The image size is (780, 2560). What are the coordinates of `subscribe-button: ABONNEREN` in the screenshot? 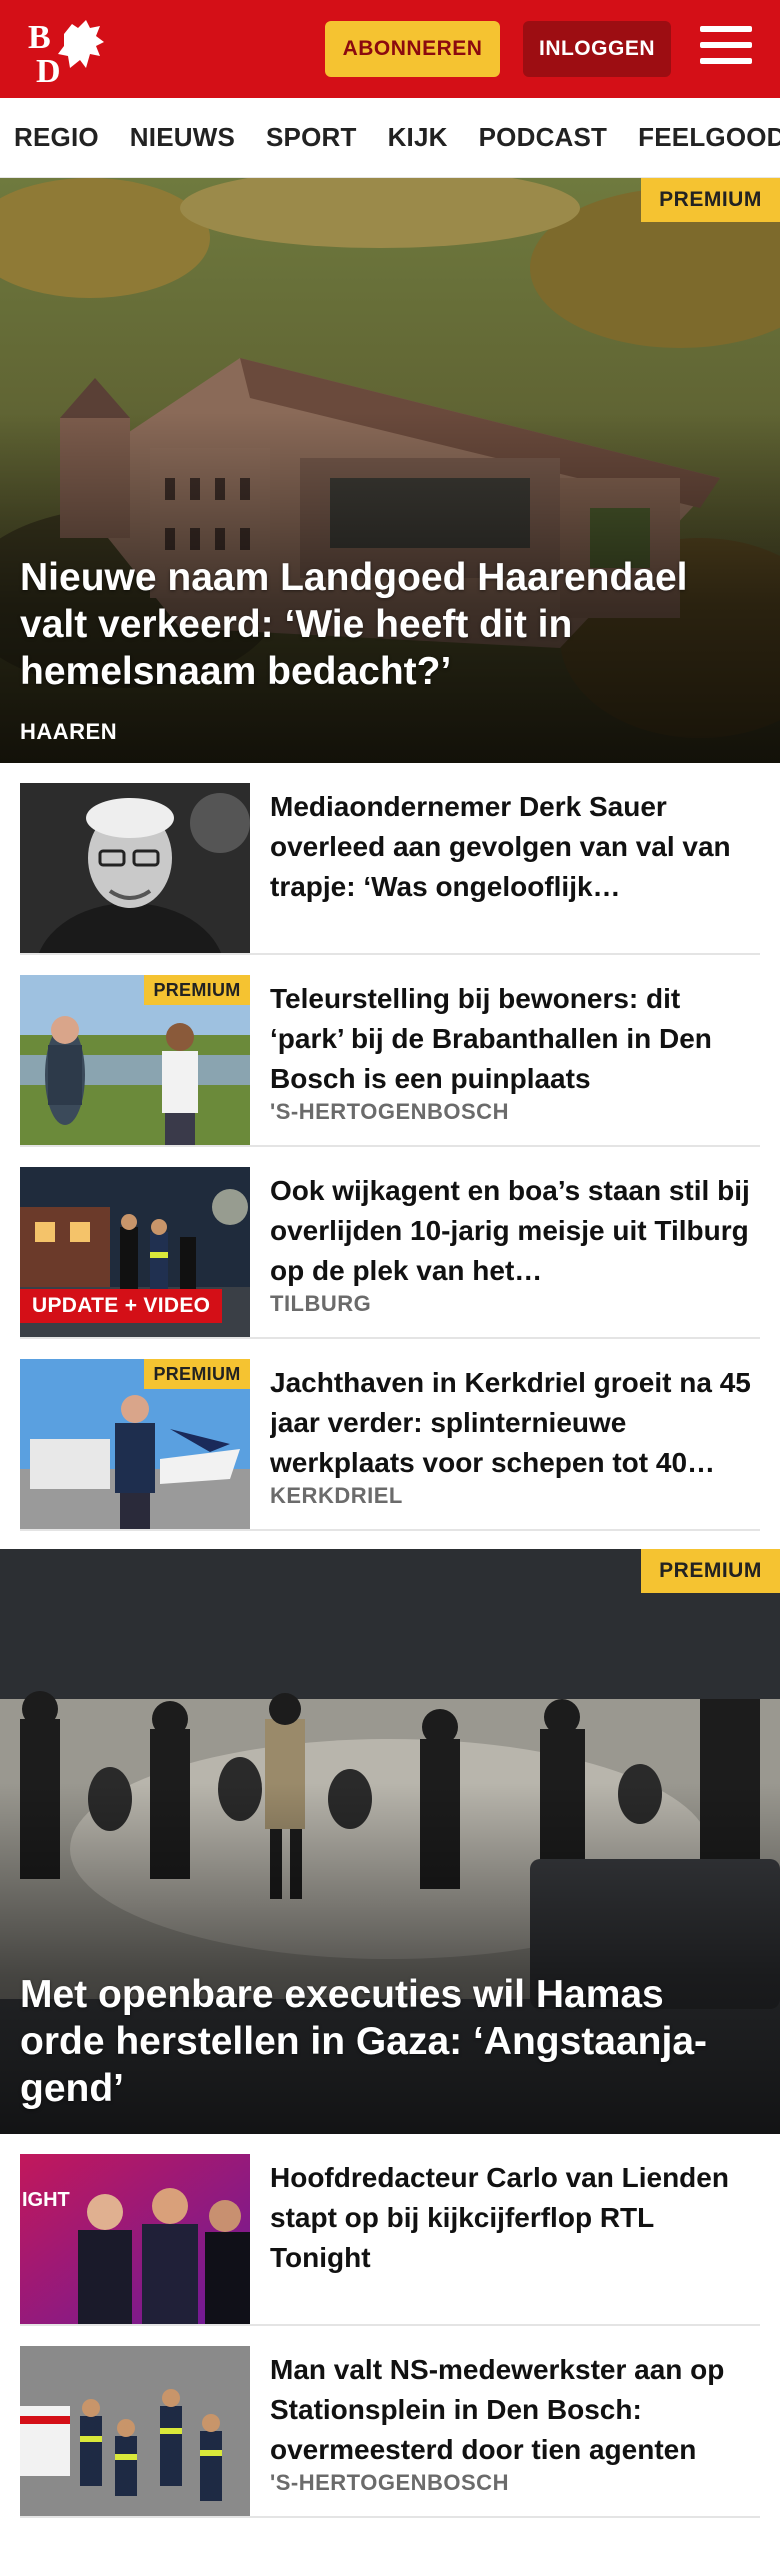 It's located at (412, 49).